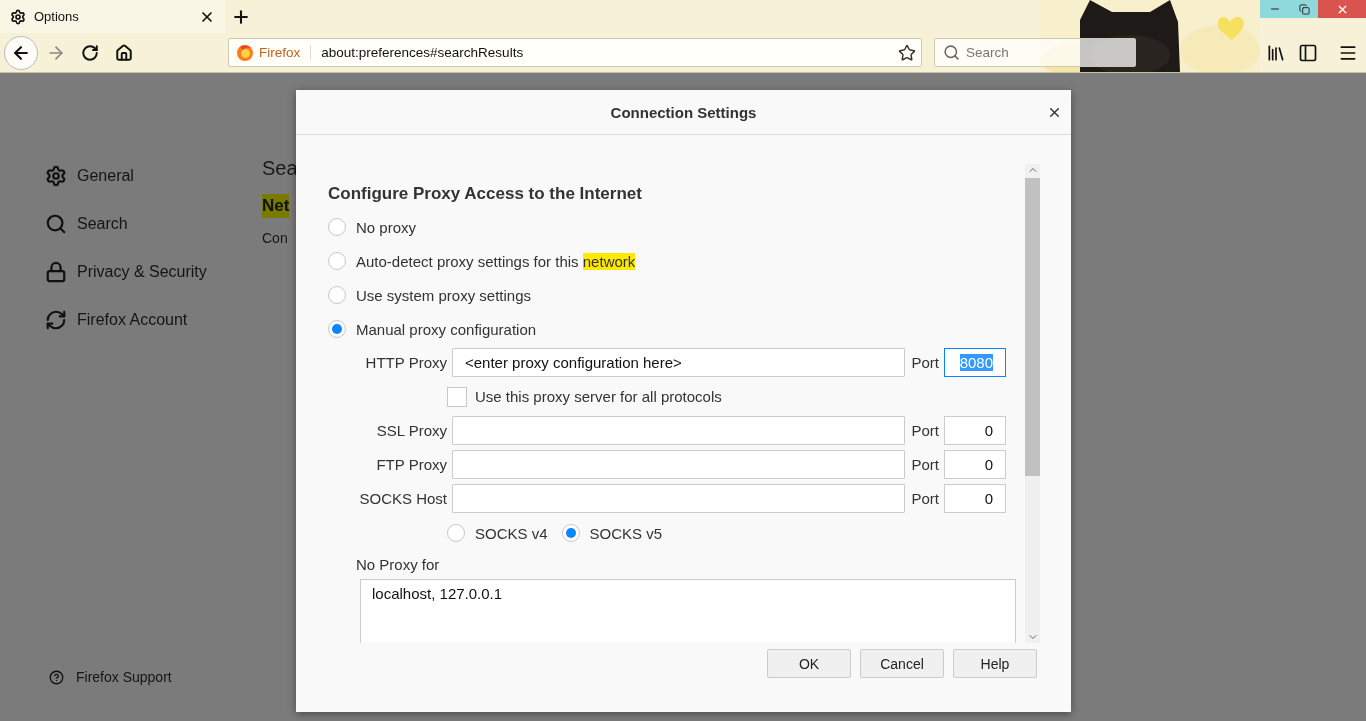  Describe the element at coordinates (283, 52) in the screenshot. I see `identity-label: Firefox` at that location.